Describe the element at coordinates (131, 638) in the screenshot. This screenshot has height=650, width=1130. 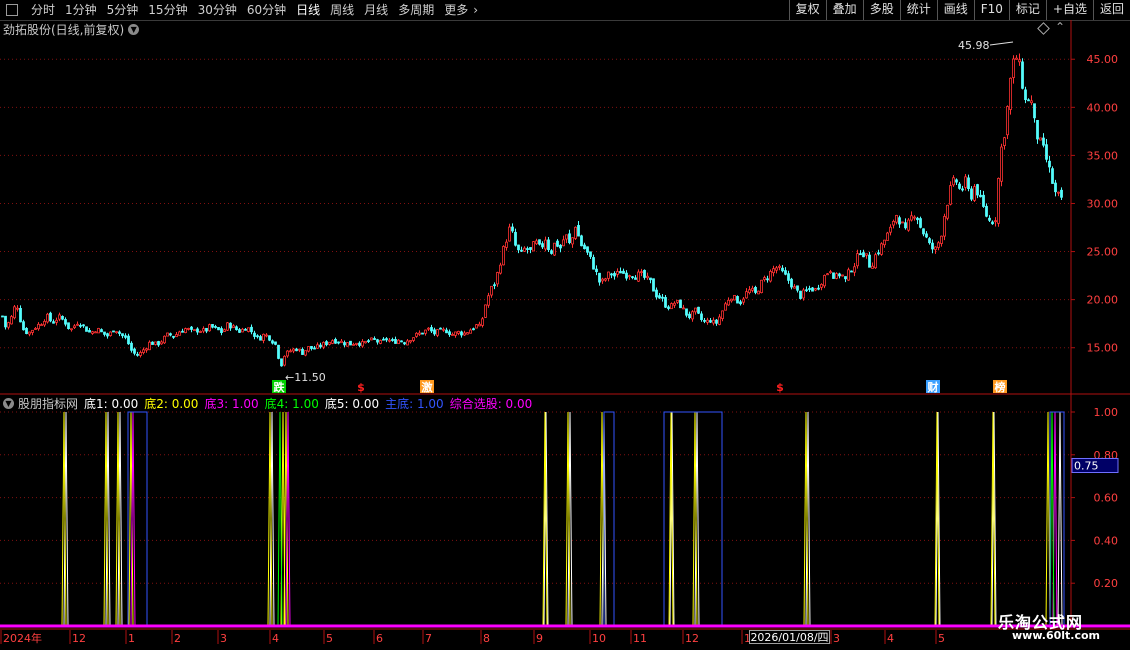
I see `x-tick-label-2: 1` at that location.